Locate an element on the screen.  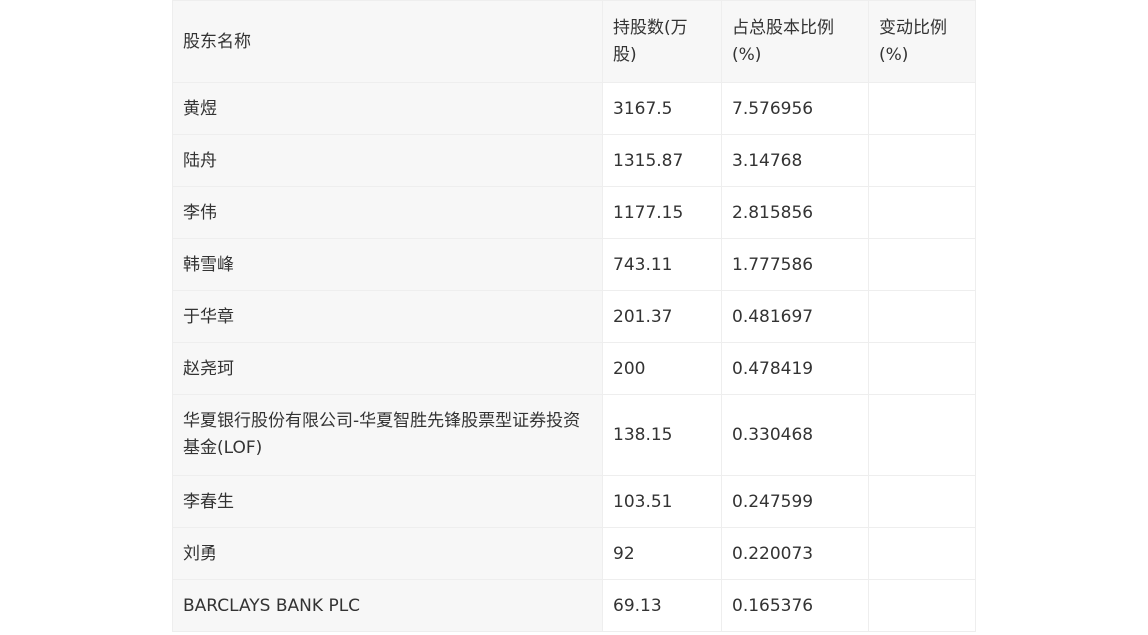
table-header-row: 股东名称 持股数(万股) 占总股本比例(%) 变动比例(%) is located at coordinates (574, 41).